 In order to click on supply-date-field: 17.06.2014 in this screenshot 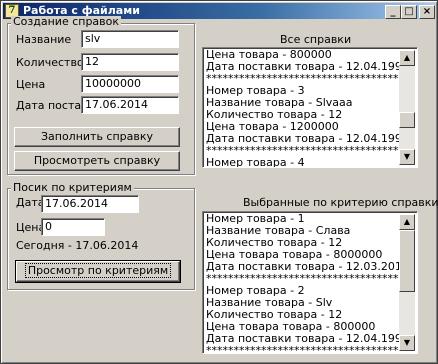, I will do `click(130, 105)`.